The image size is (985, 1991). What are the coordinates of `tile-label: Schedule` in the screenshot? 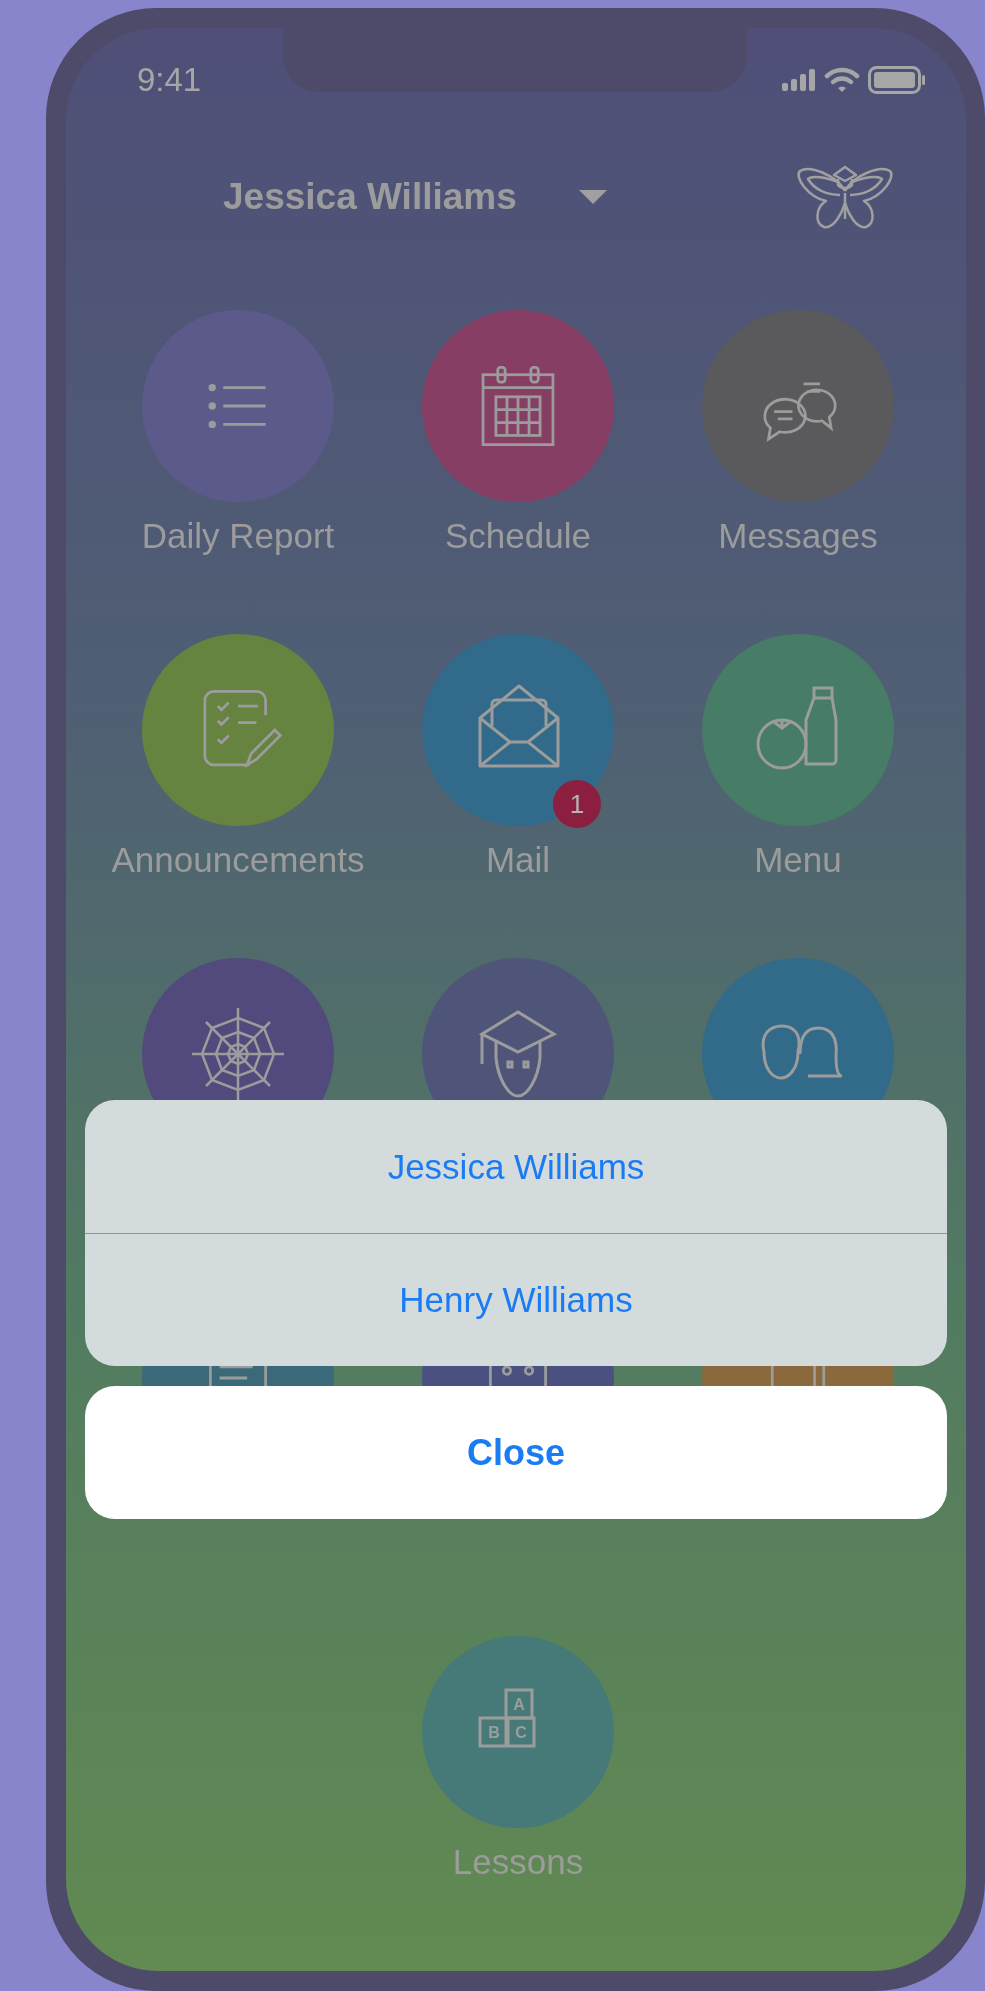 It's located at (518, 536).